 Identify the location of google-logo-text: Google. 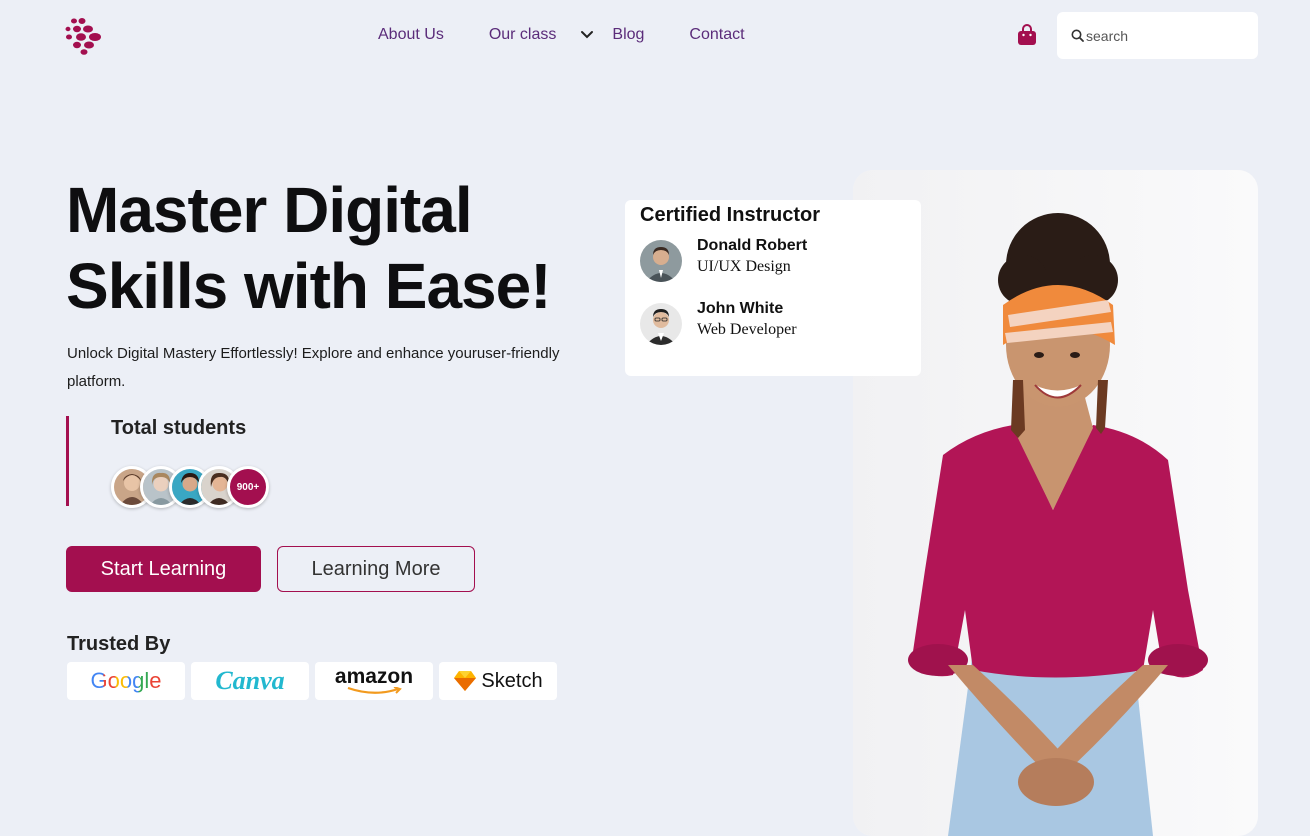
(126, 680).